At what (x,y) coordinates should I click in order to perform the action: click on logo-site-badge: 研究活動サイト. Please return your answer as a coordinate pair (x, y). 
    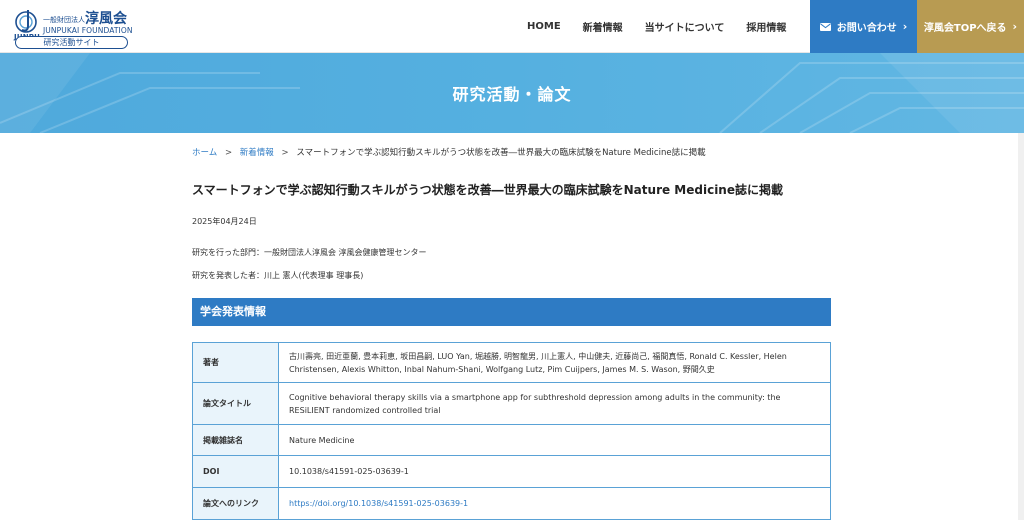
    Looking at the image, I should click on (71, 42).